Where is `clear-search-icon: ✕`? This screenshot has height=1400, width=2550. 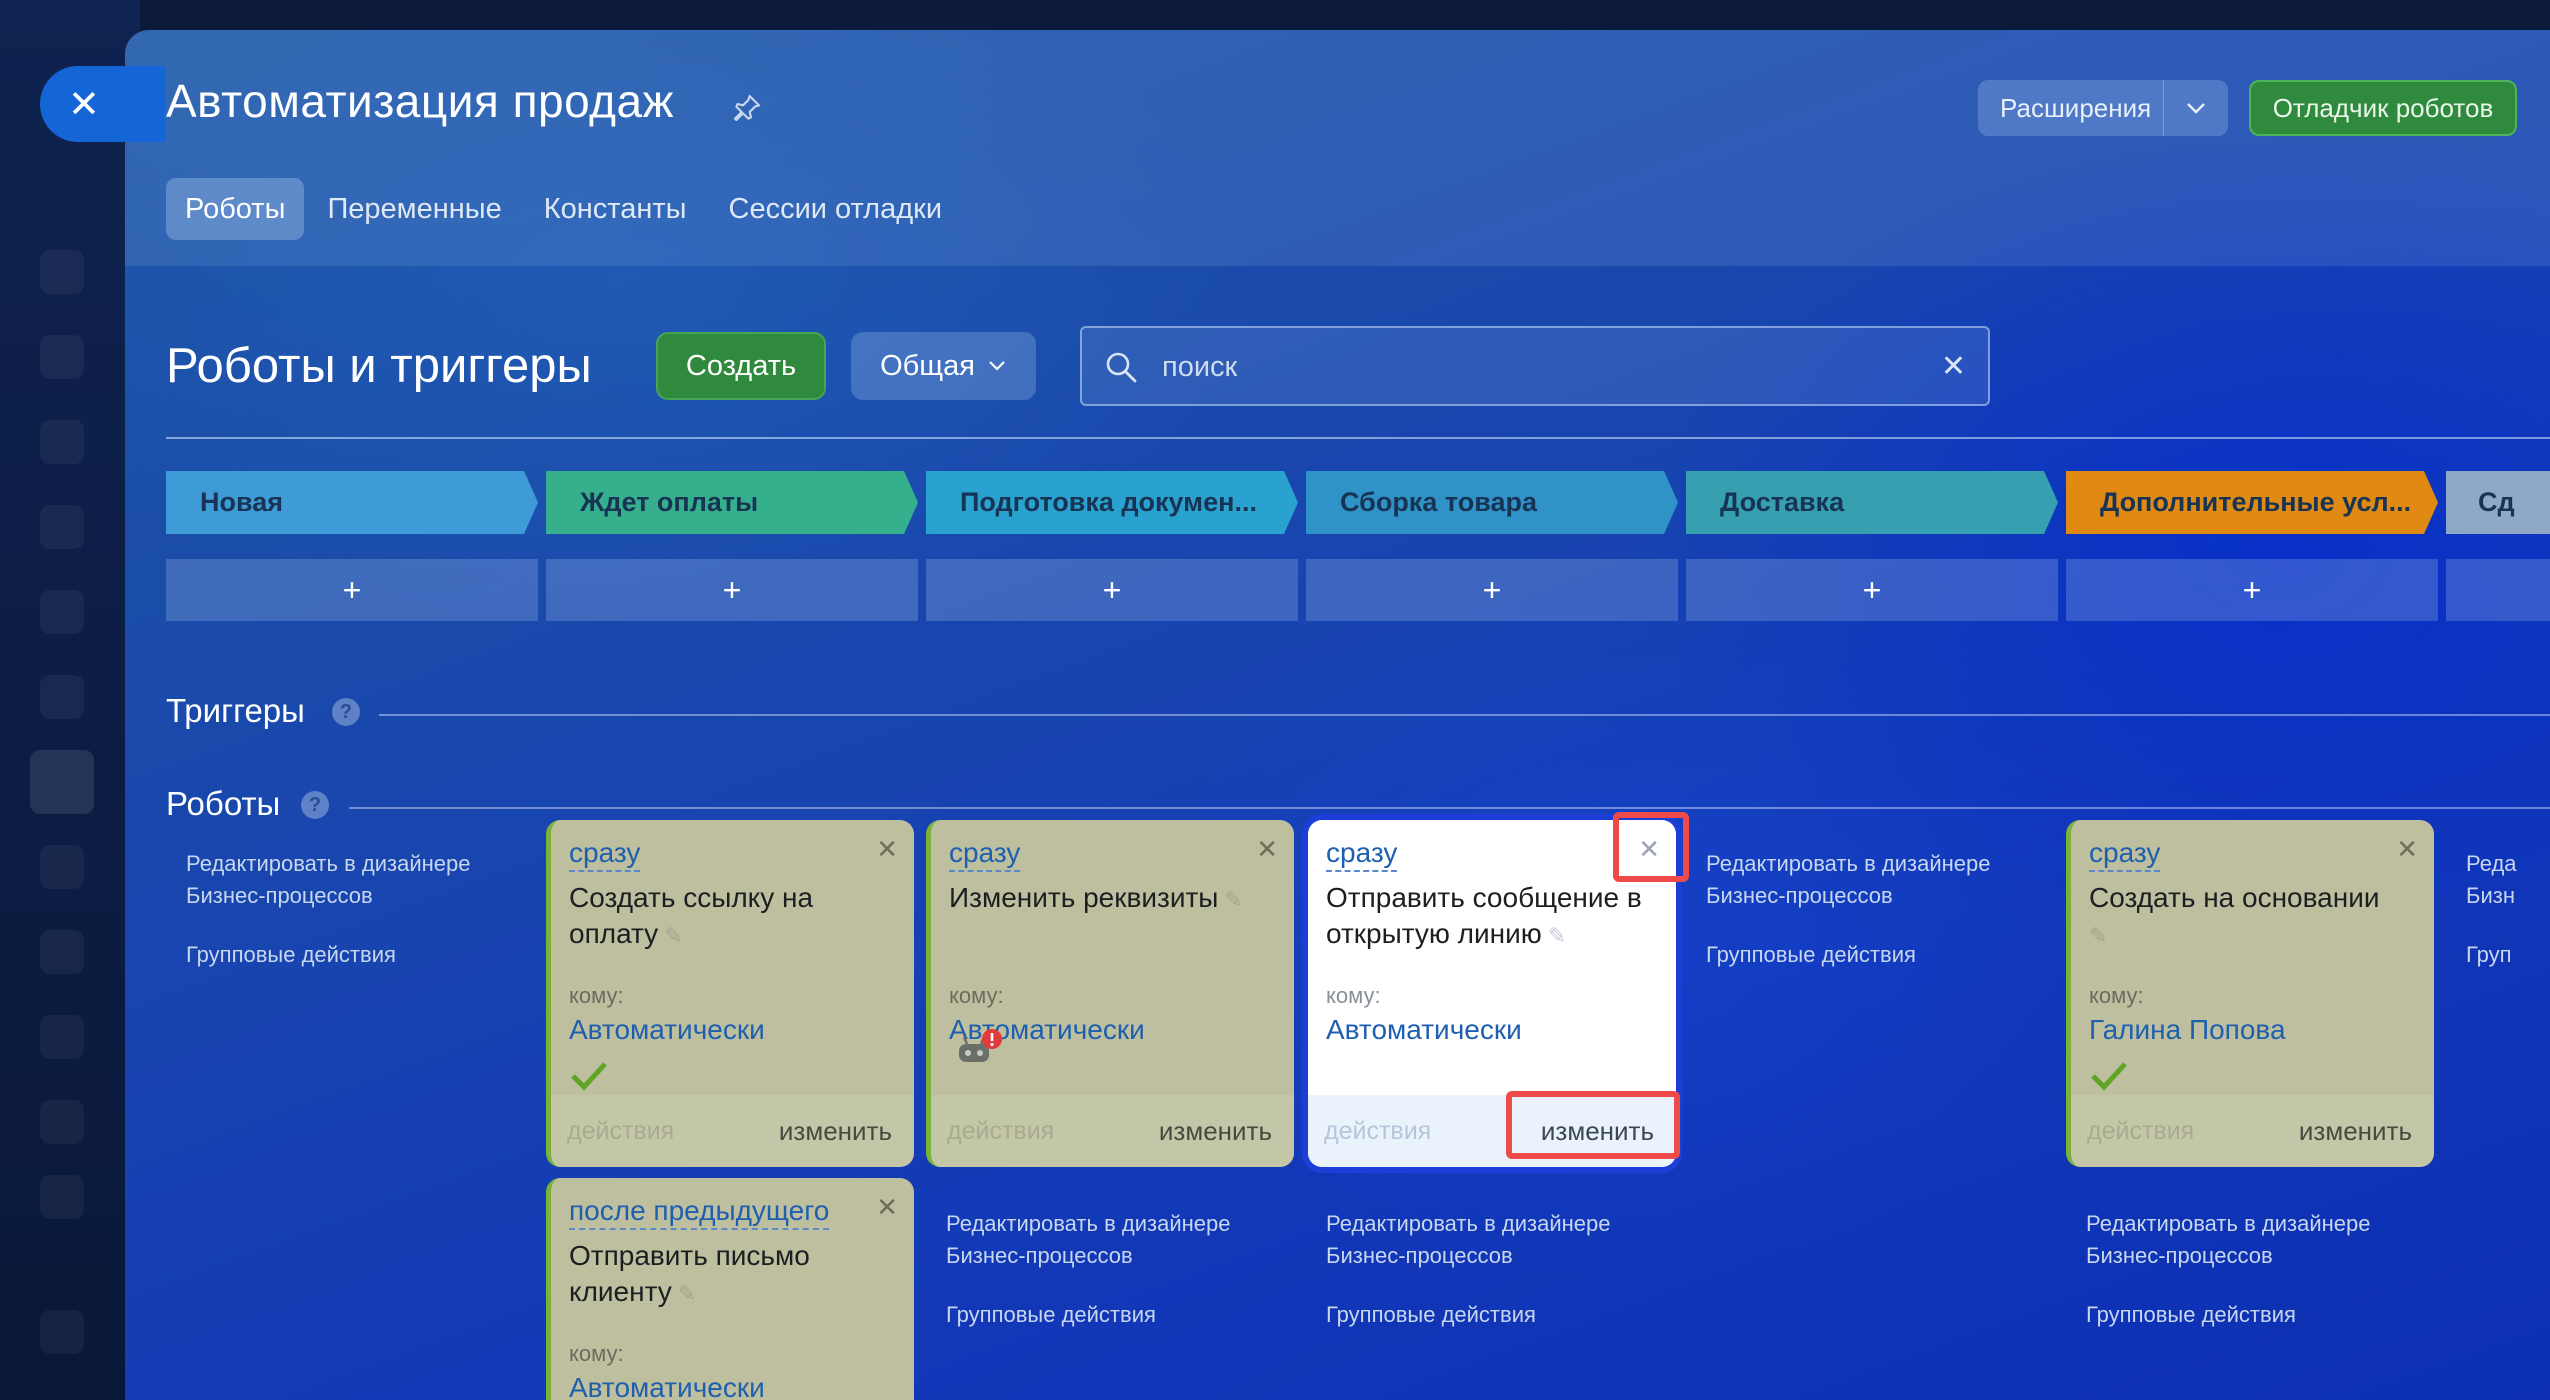 clear-search-icon: ✕ is located at coordinates (1953, 367).